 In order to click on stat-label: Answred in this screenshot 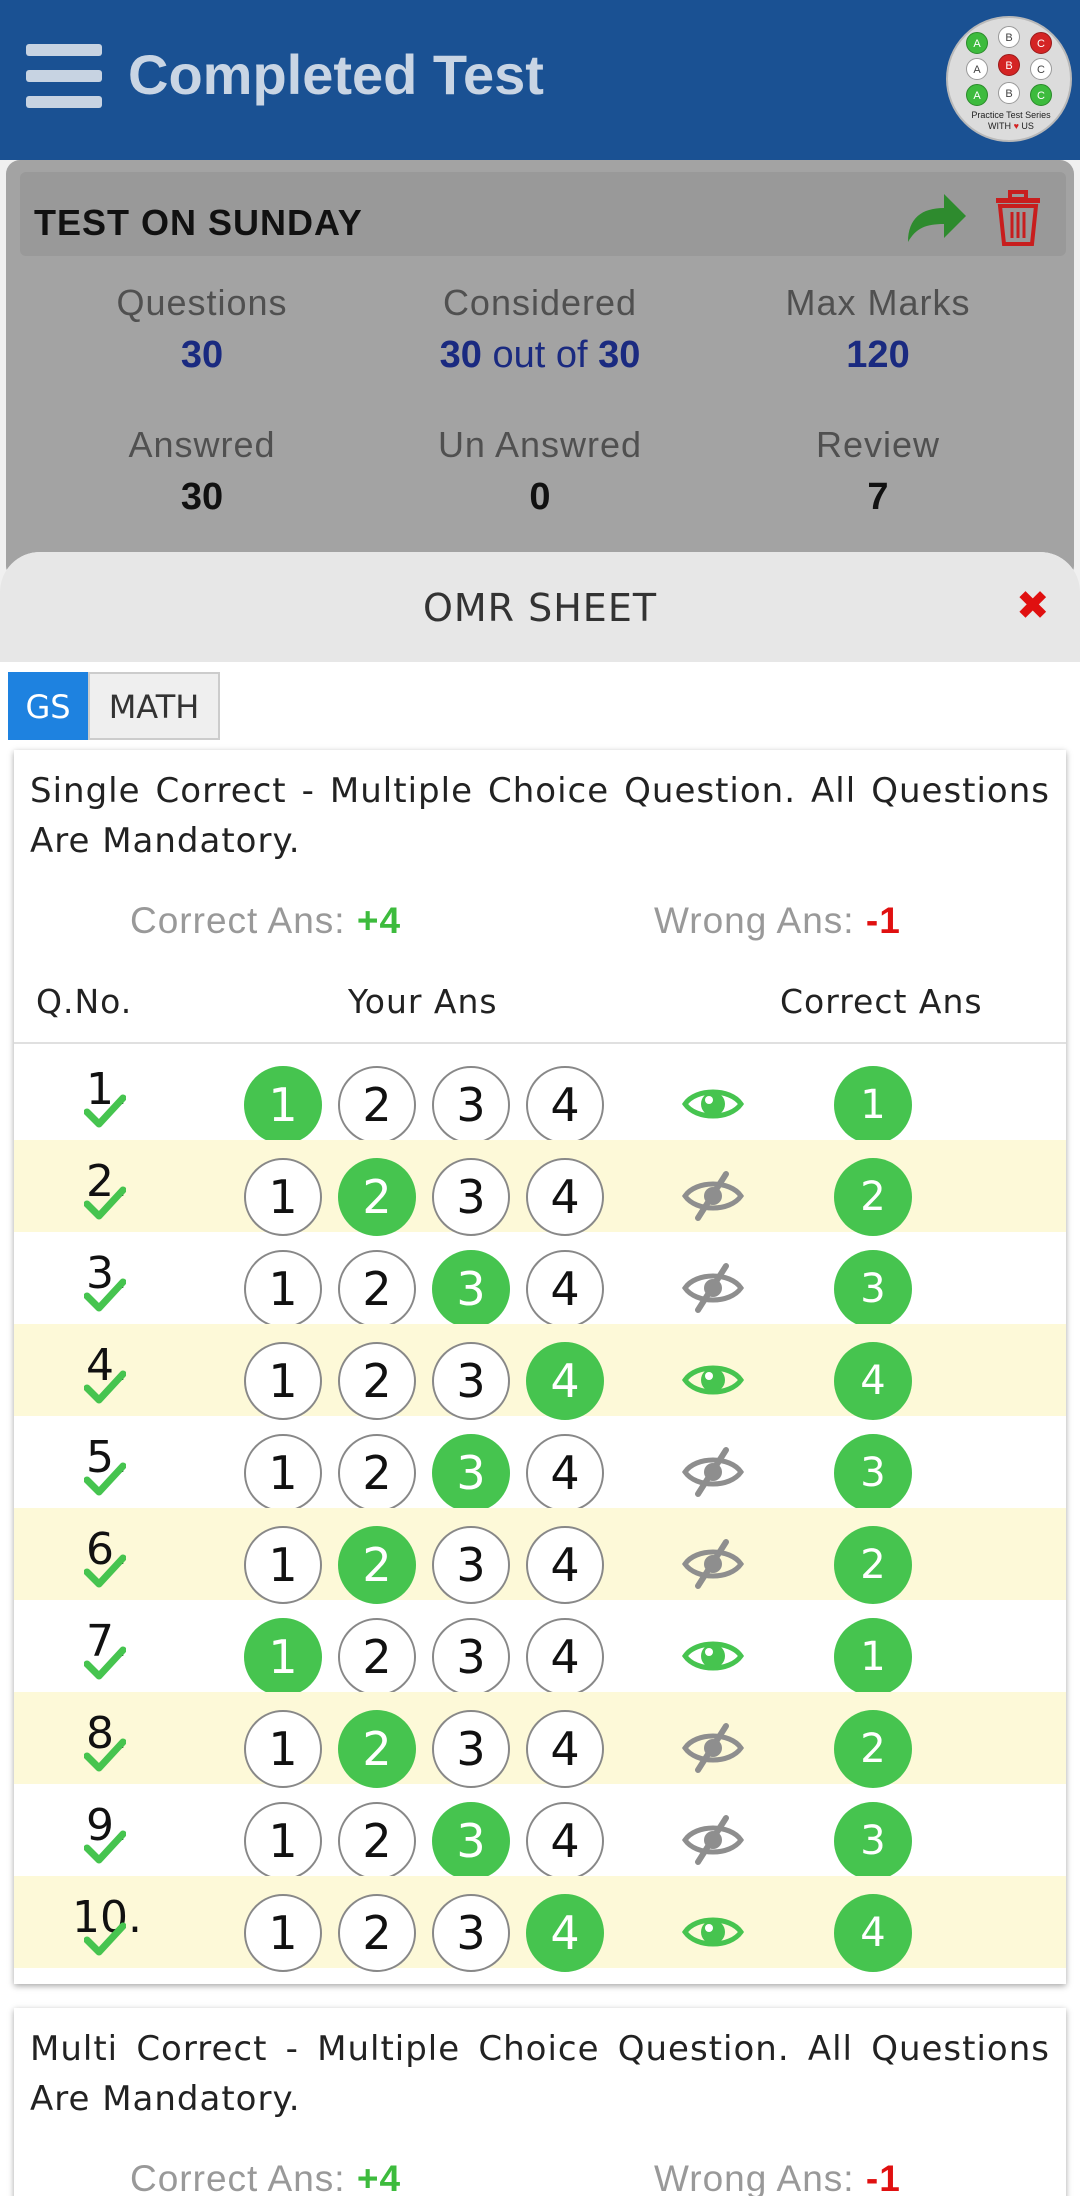, I will do `click(202, 444)`.